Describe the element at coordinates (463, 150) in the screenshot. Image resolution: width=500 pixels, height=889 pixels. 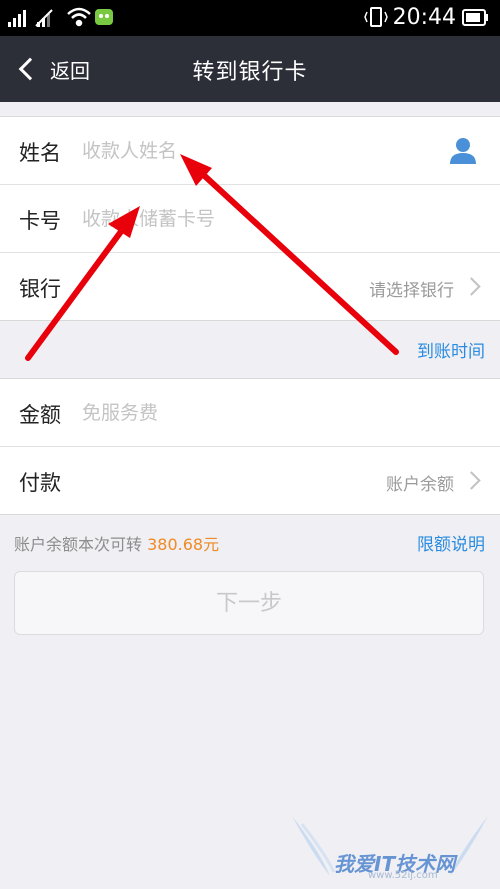
I see `contact-icon` at that location.